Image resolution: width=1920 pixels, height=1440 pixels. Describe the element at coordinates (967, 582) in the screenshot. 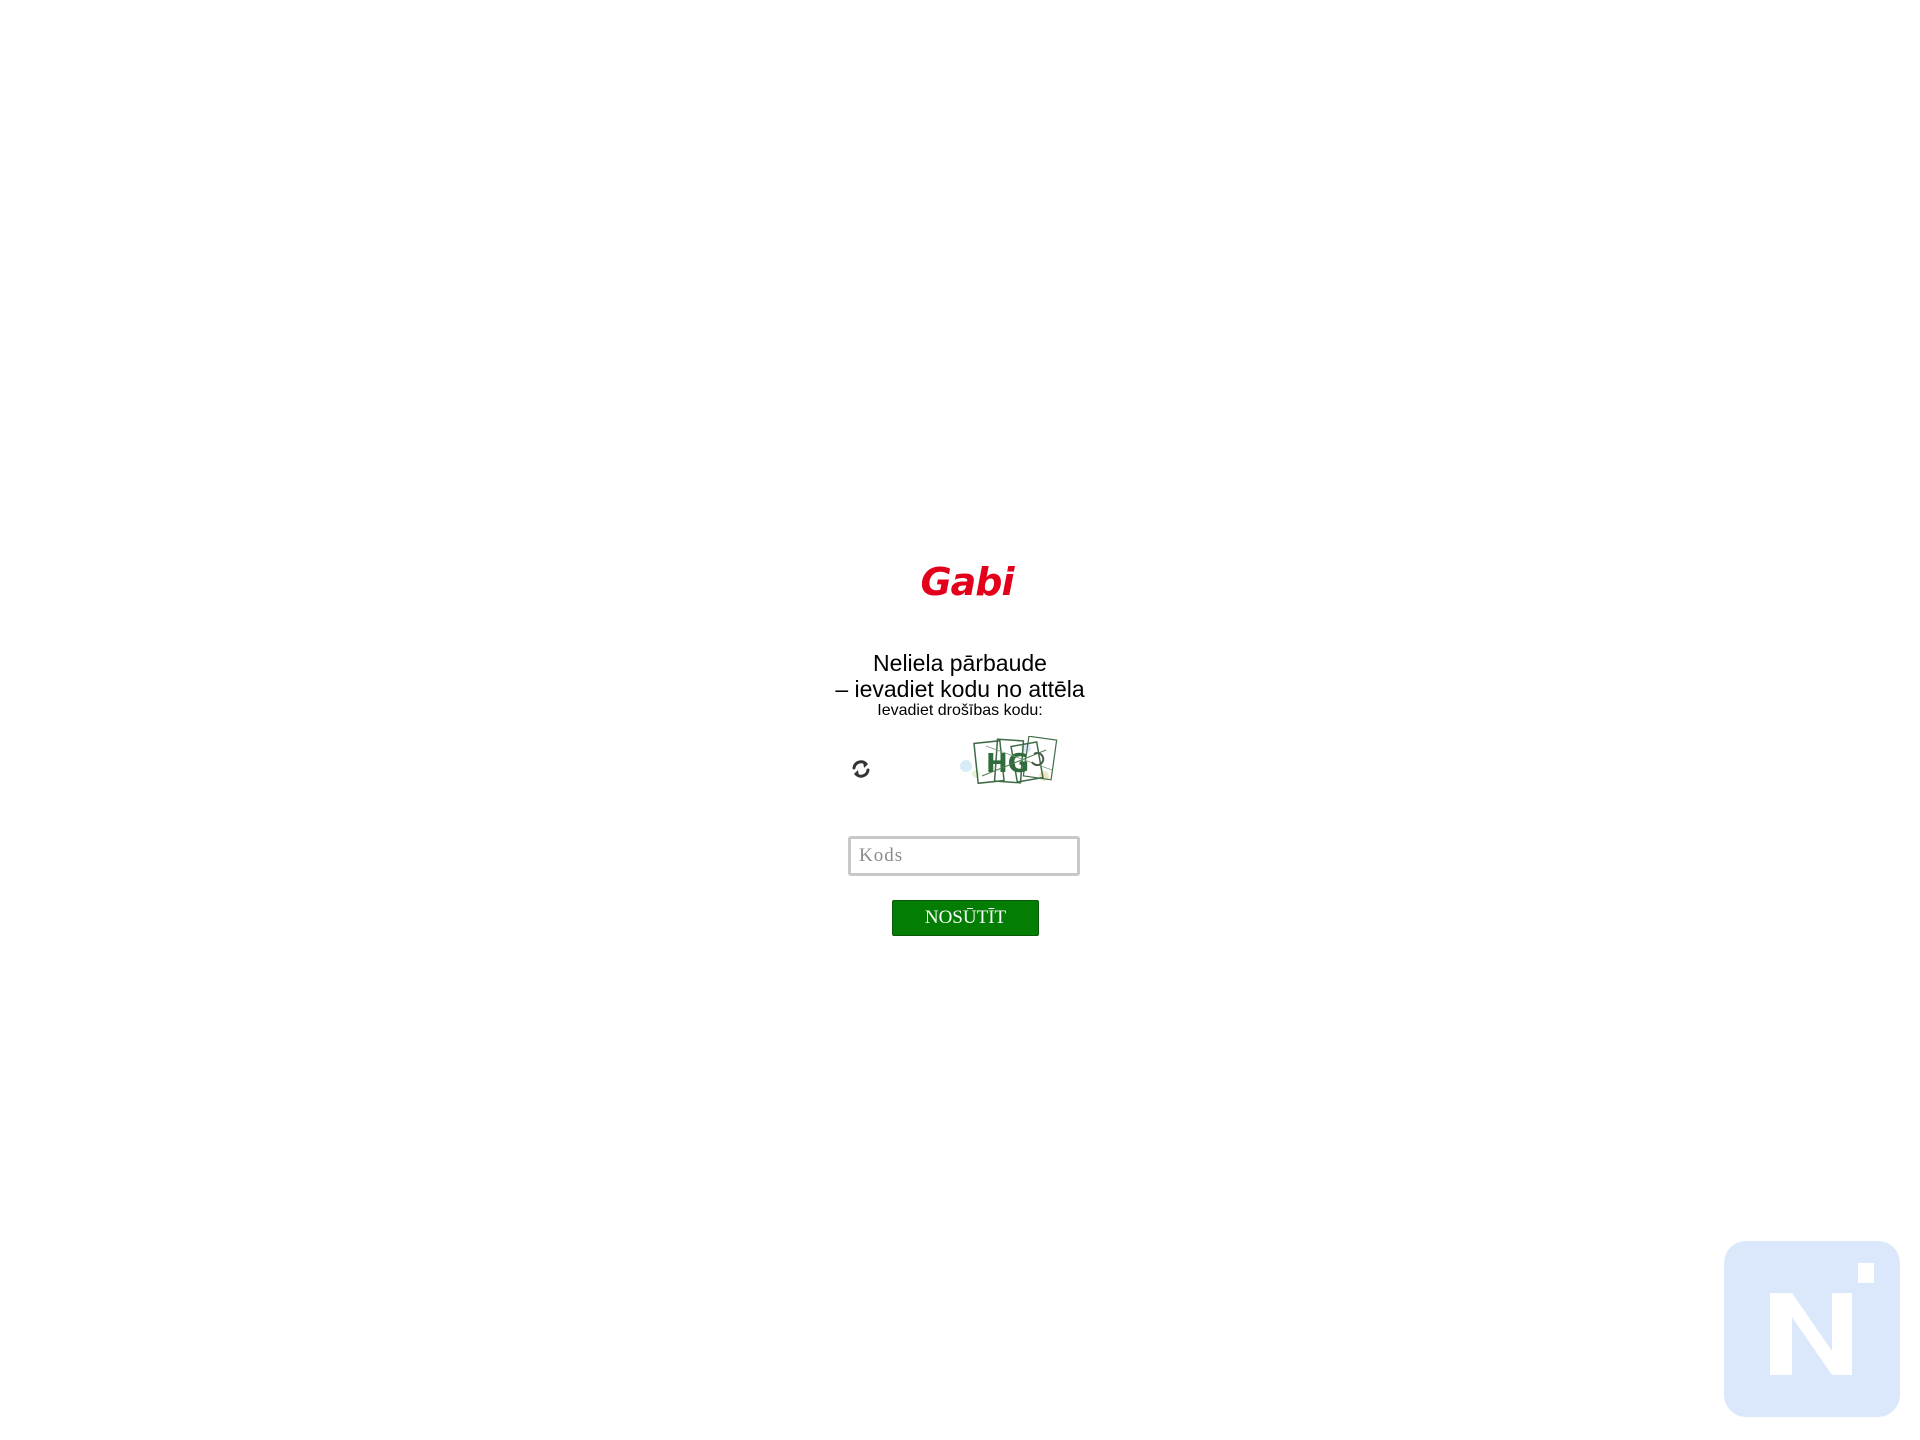

I see `gabi-logo: Gabi` at that location.